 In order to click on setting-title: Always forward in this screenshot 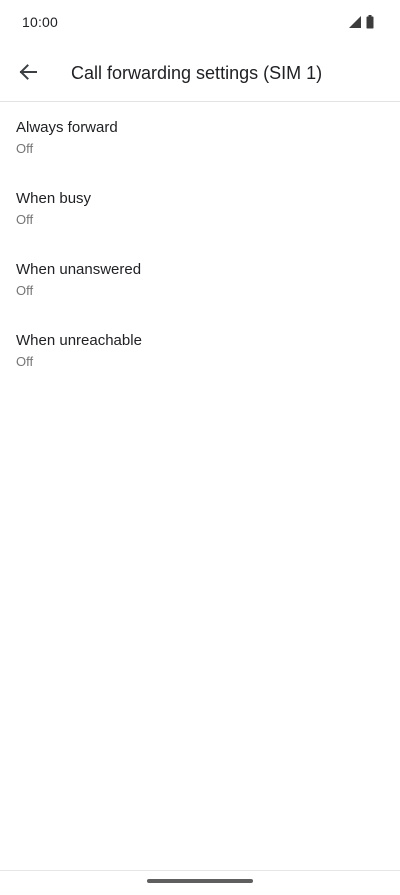, I will do `click(67, 127)`.